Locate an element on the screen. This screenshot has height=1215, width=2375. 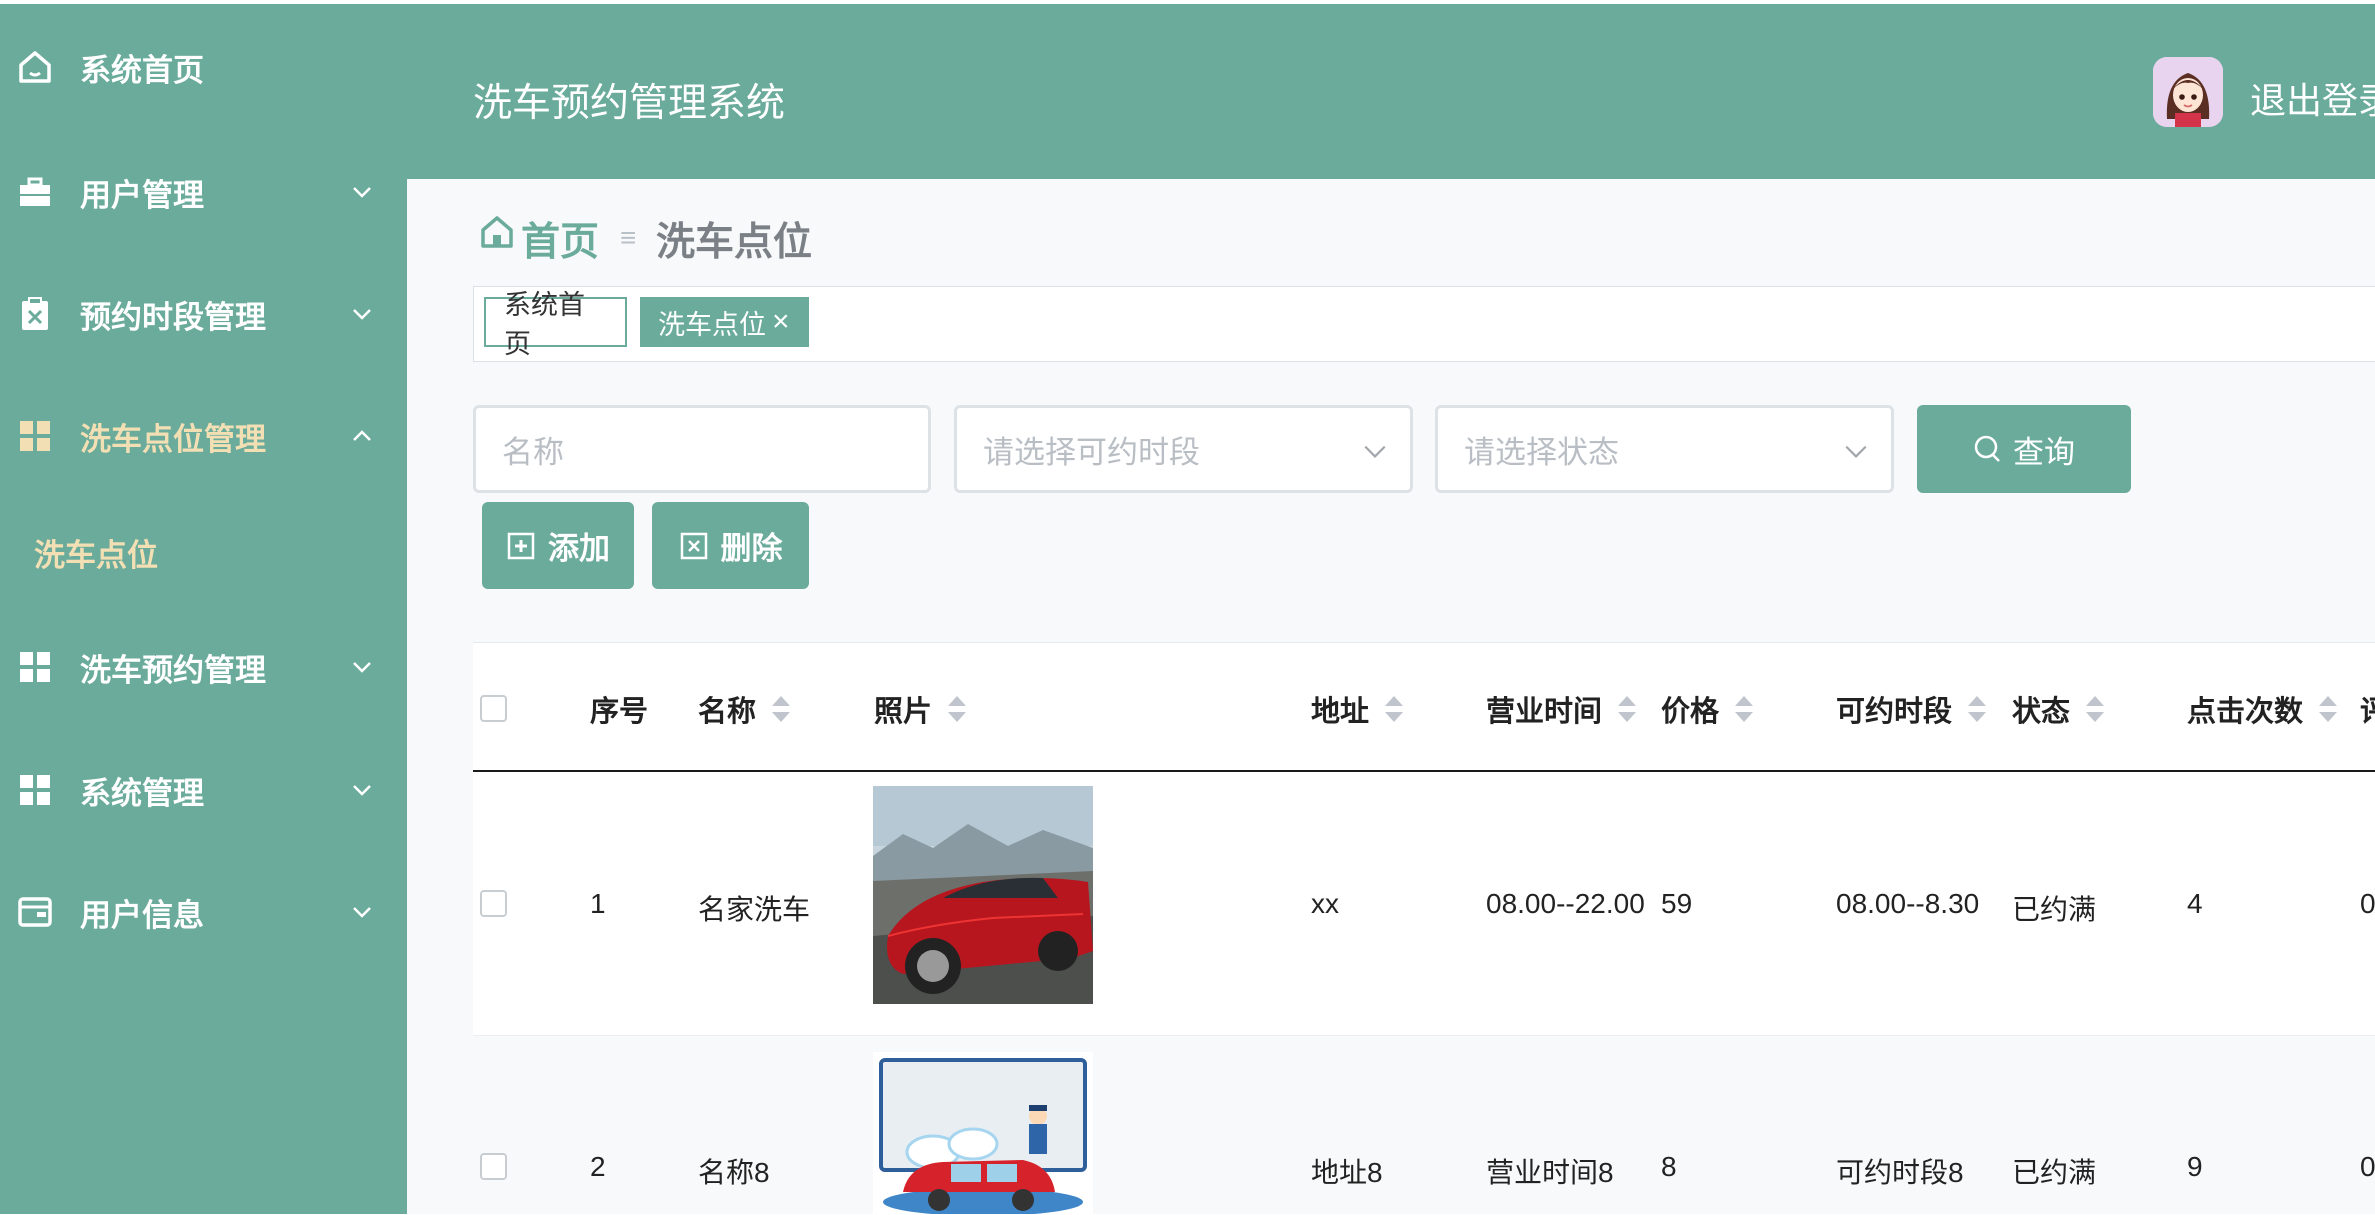
app-title: 洗车预约管理系统 is located at coordinates (629, 103).